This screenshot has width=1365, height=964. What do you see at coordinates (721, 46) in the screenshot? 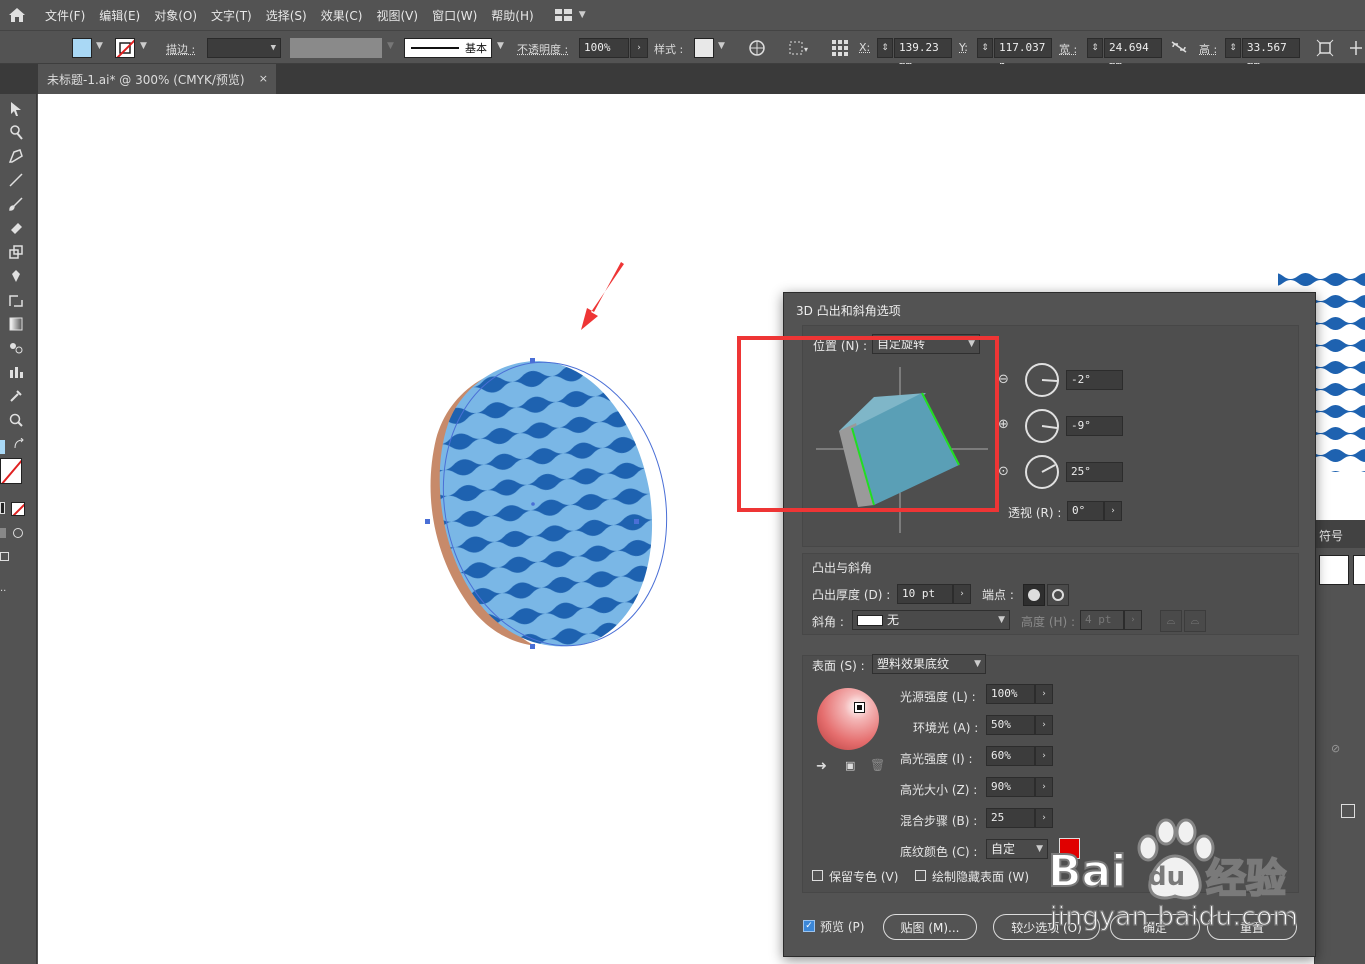
I see `style-dropdown-icon: ▼` at bounding box center [721, 46].